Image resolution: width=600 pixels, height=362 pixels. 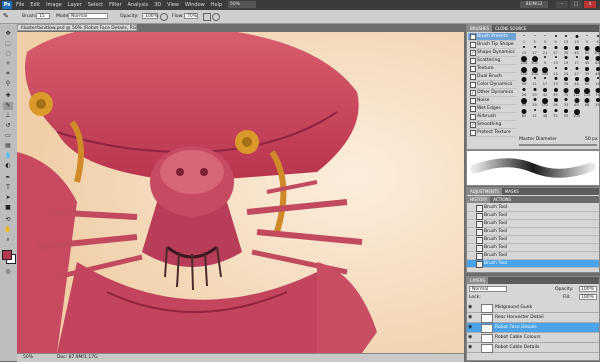 What do you see at coordinates (524, 102) in the screenshot?
I see `brush-tip: 95` at bounding box center [524, 102].